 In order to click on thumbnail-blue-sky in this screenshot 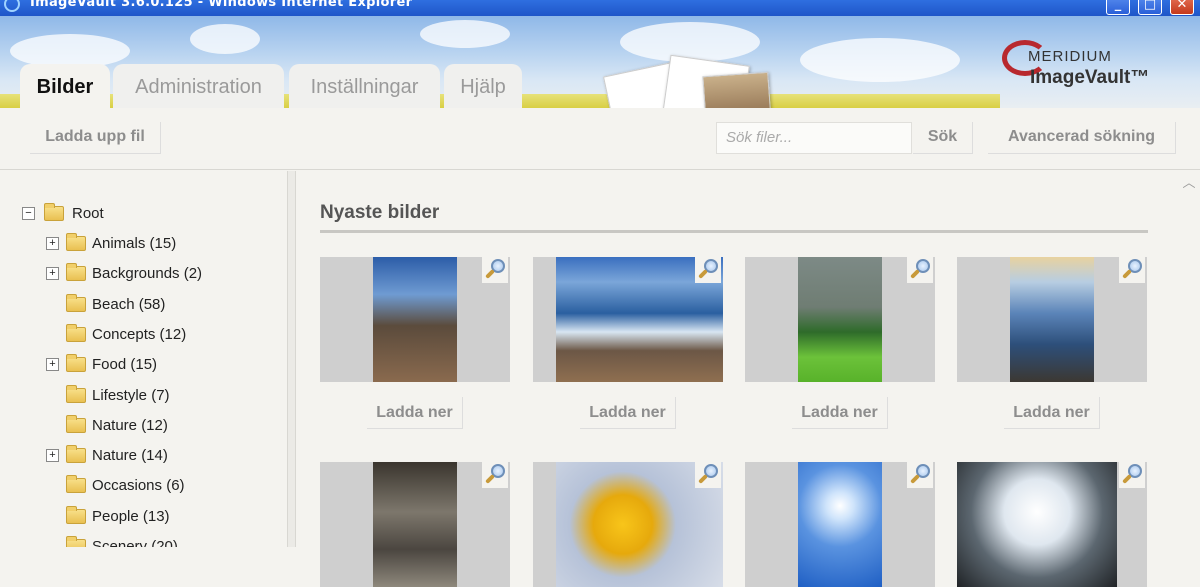, I will do `click(840, 524)`.